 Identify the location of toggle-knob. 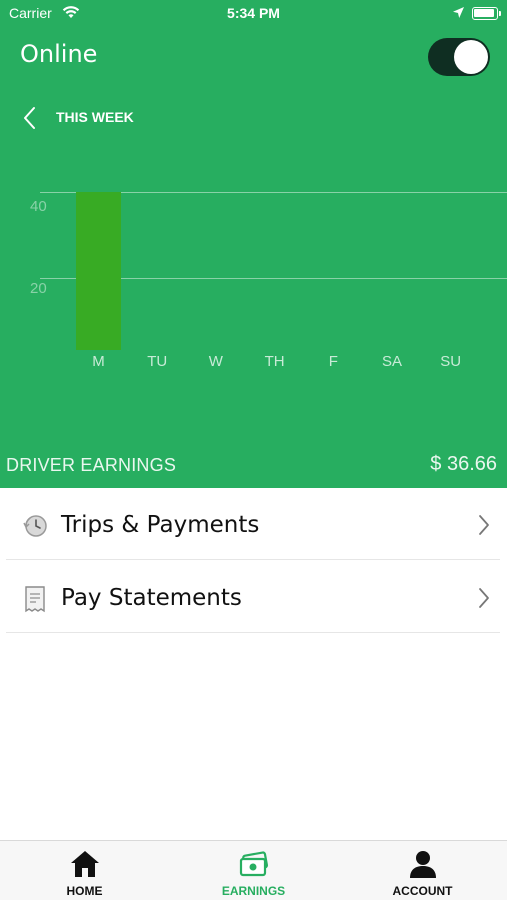
(471, 57).